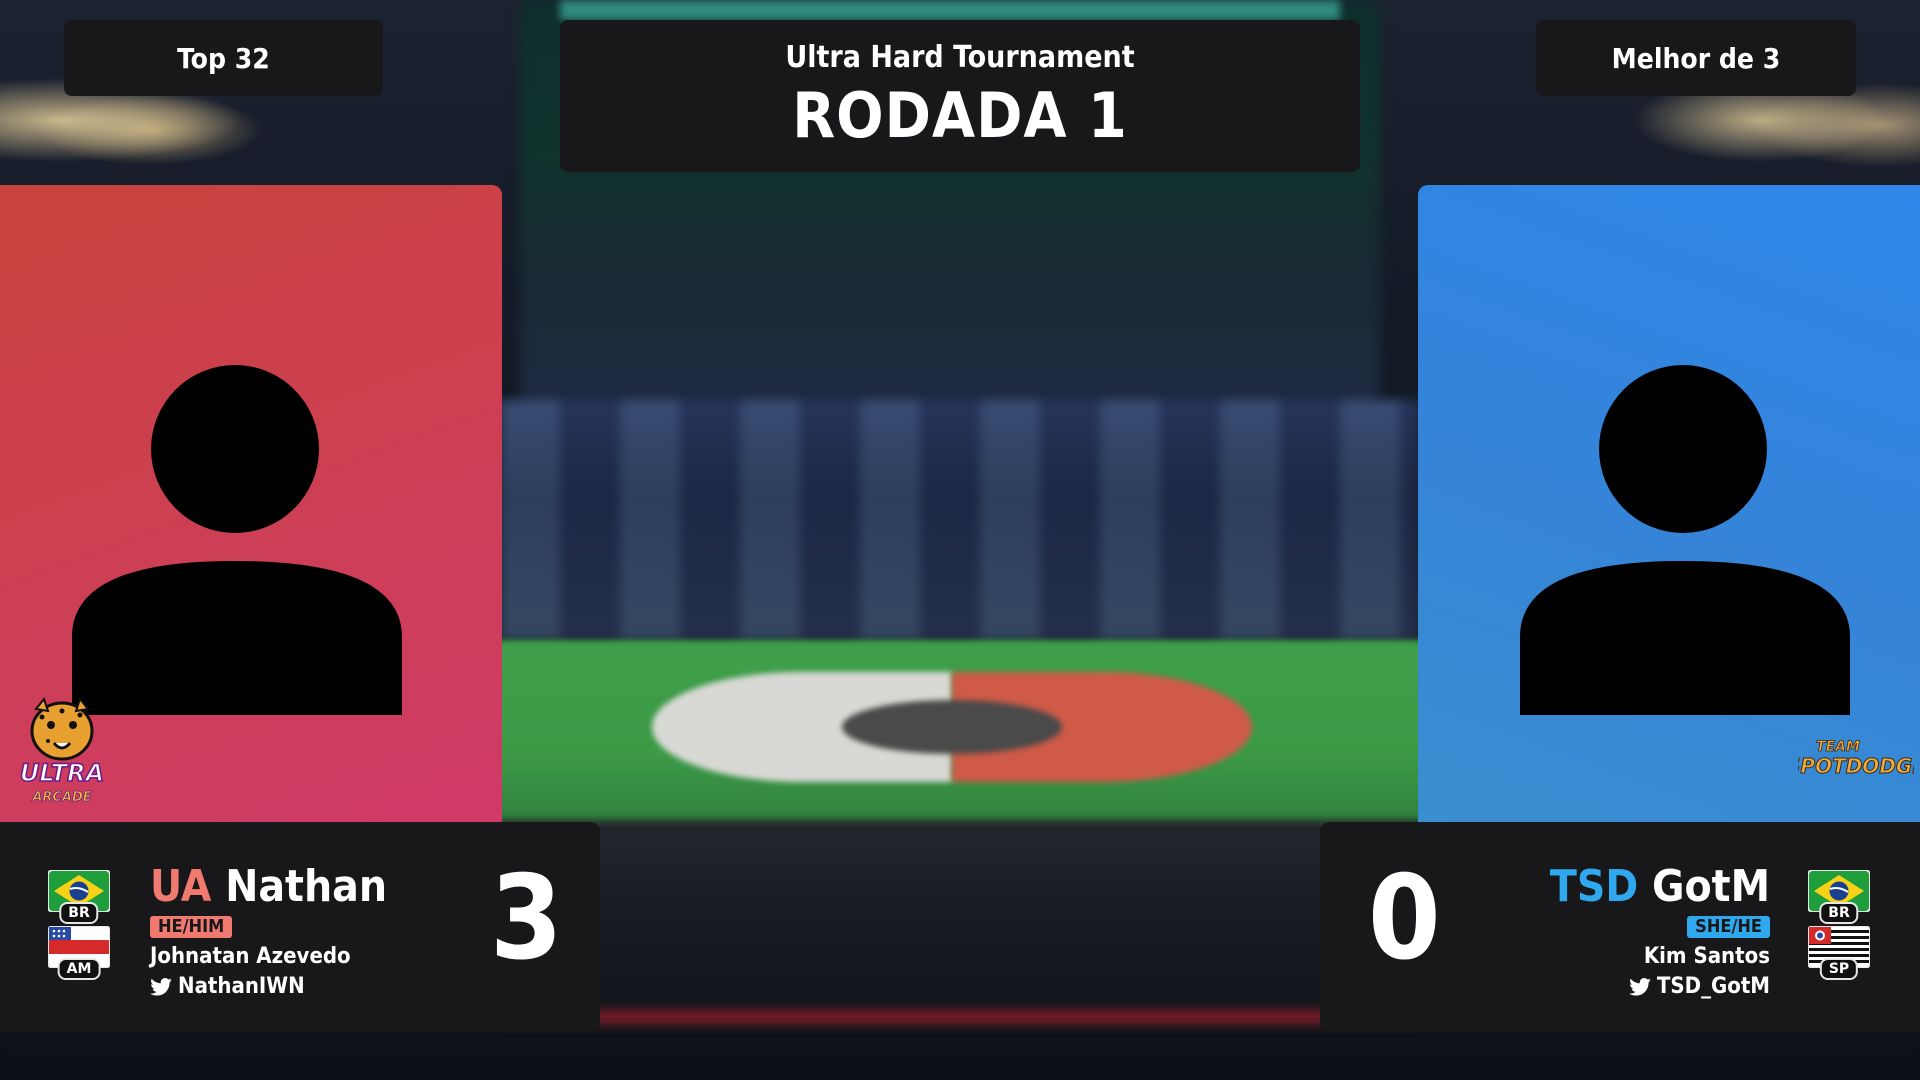  I want to click on ultra-arcade-logo: ULTRA ARCADE, so click(62, 751).